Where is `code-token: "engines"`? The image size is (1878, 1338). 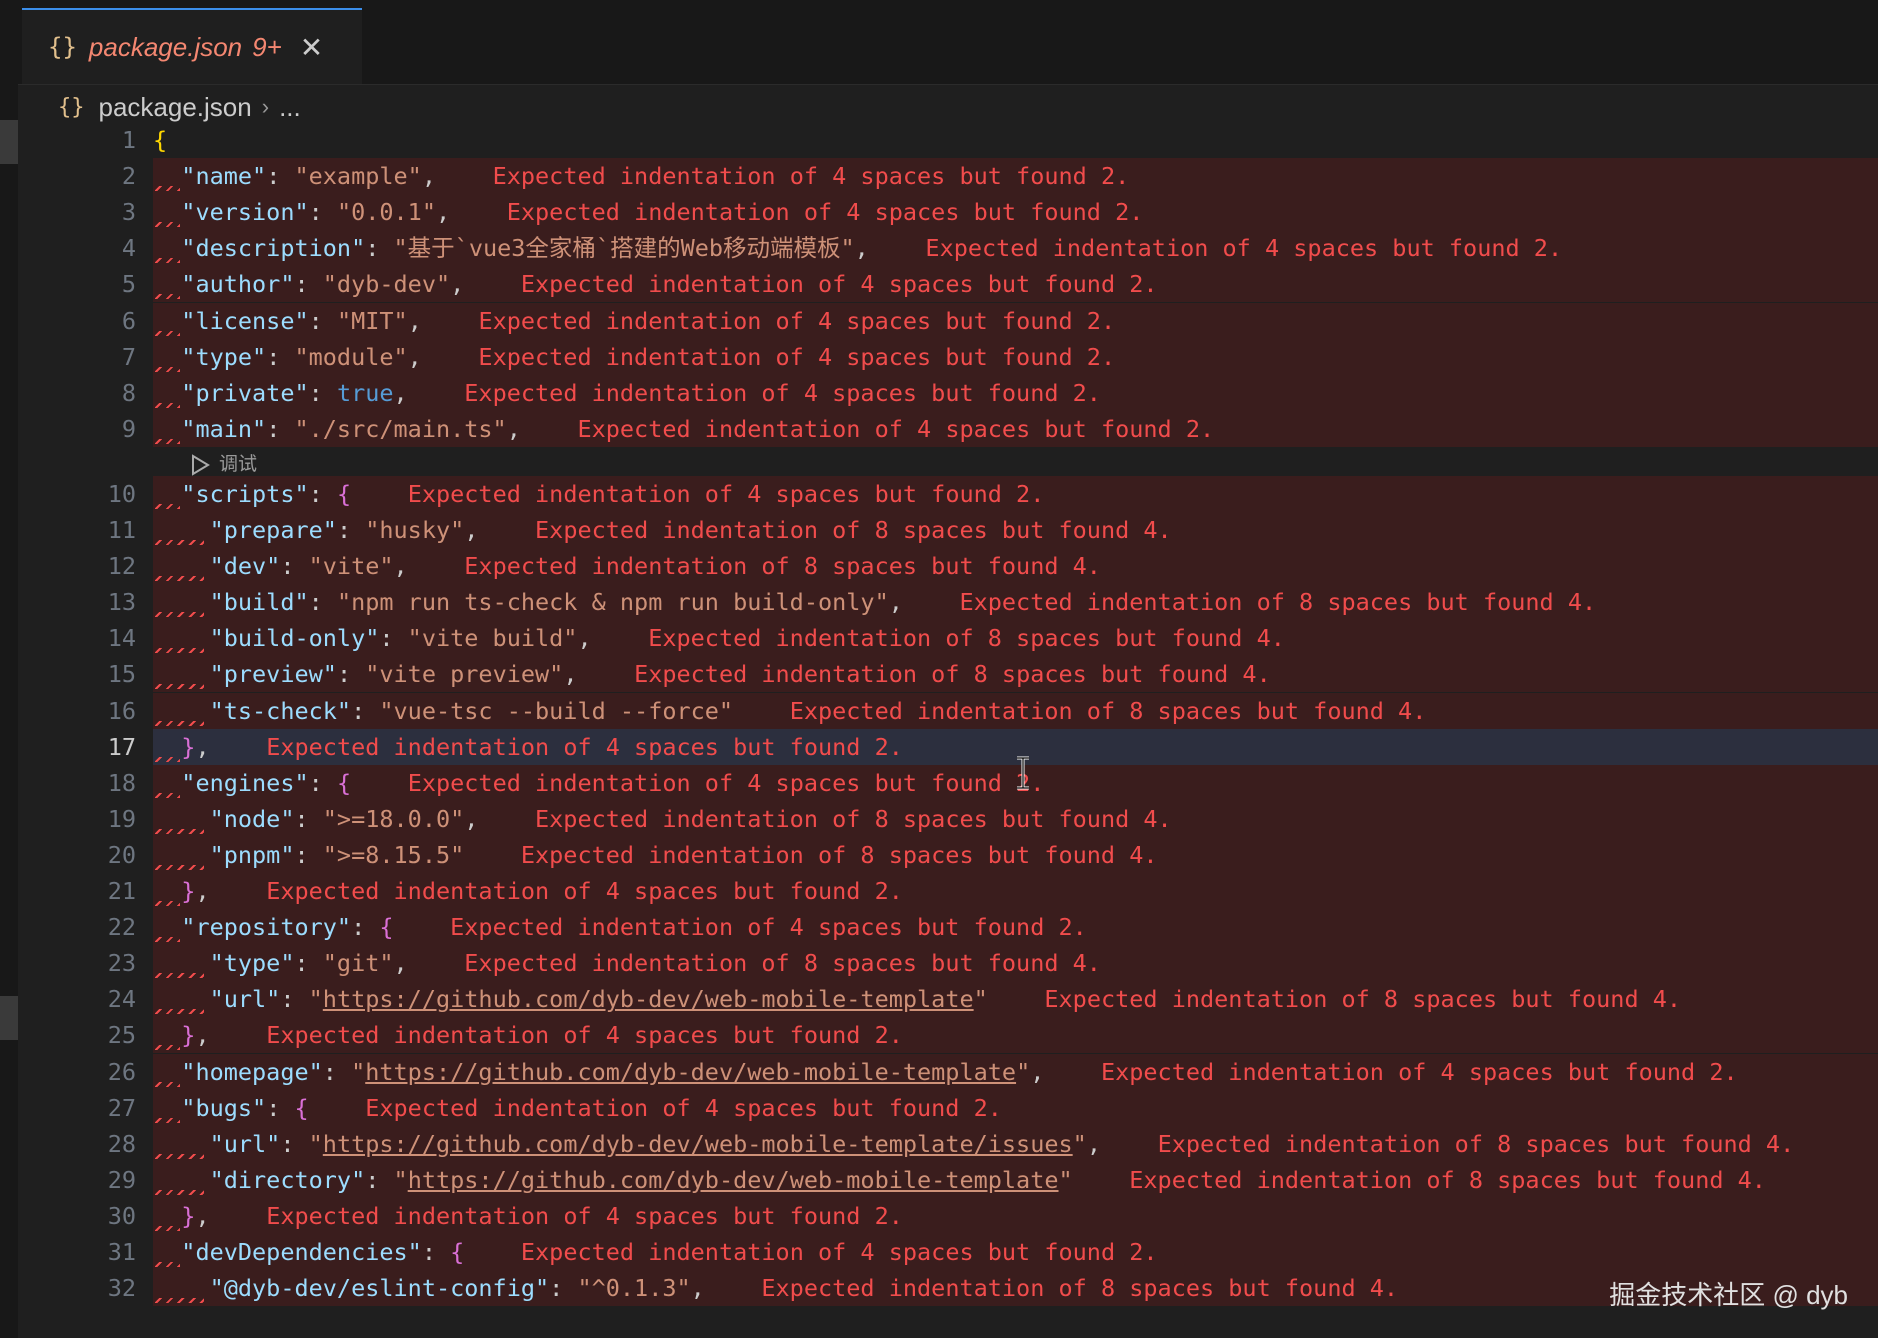 code-token: "engines" is located at coordinates (245, 782).